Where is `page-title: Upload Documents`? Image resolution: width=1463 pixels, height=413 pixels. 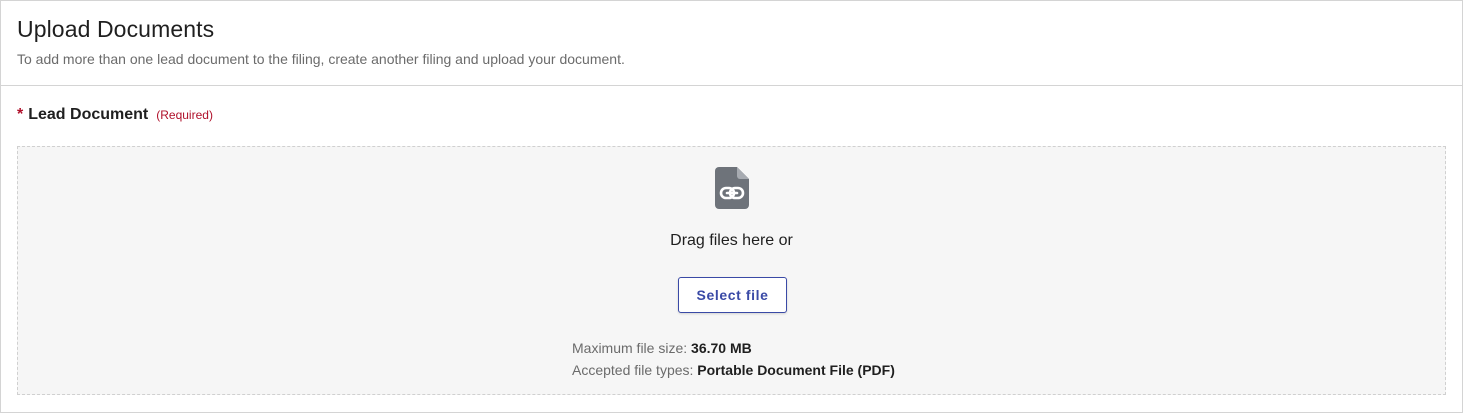
page-title: Upload Documents is located at coordinates (116, 29).